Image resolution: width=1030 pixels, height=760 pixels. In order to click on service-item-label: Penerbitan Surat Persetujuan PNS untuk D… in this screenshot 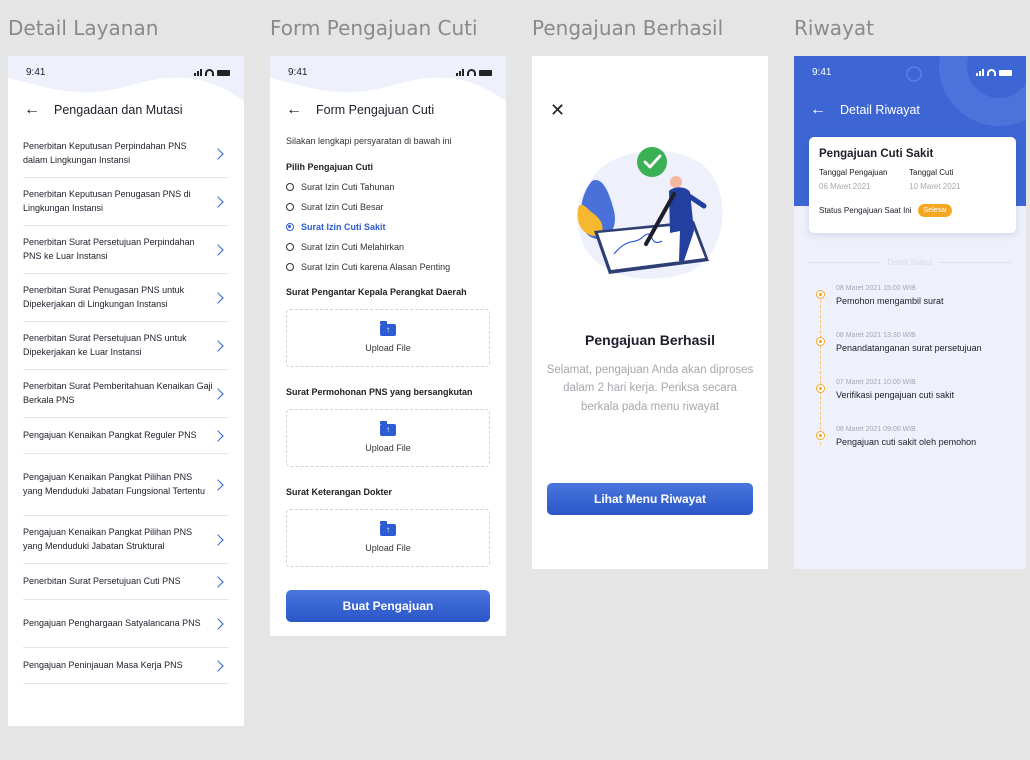, I will do `click(105, 344)`.